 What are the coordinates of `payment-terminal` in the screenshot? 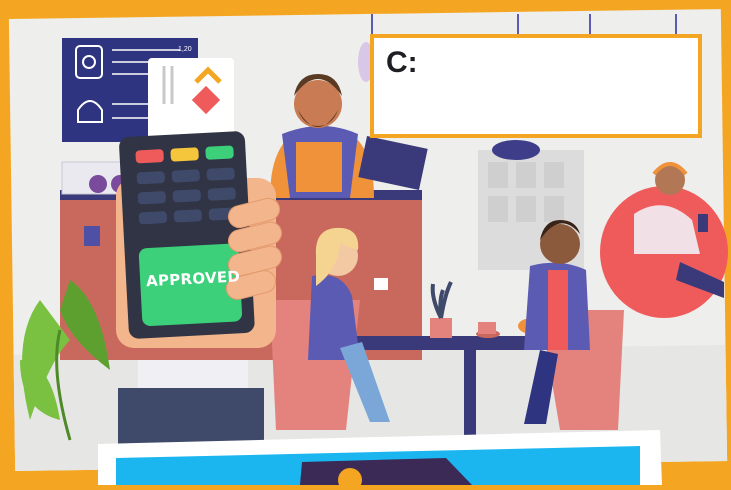 It's located at (199, 289).